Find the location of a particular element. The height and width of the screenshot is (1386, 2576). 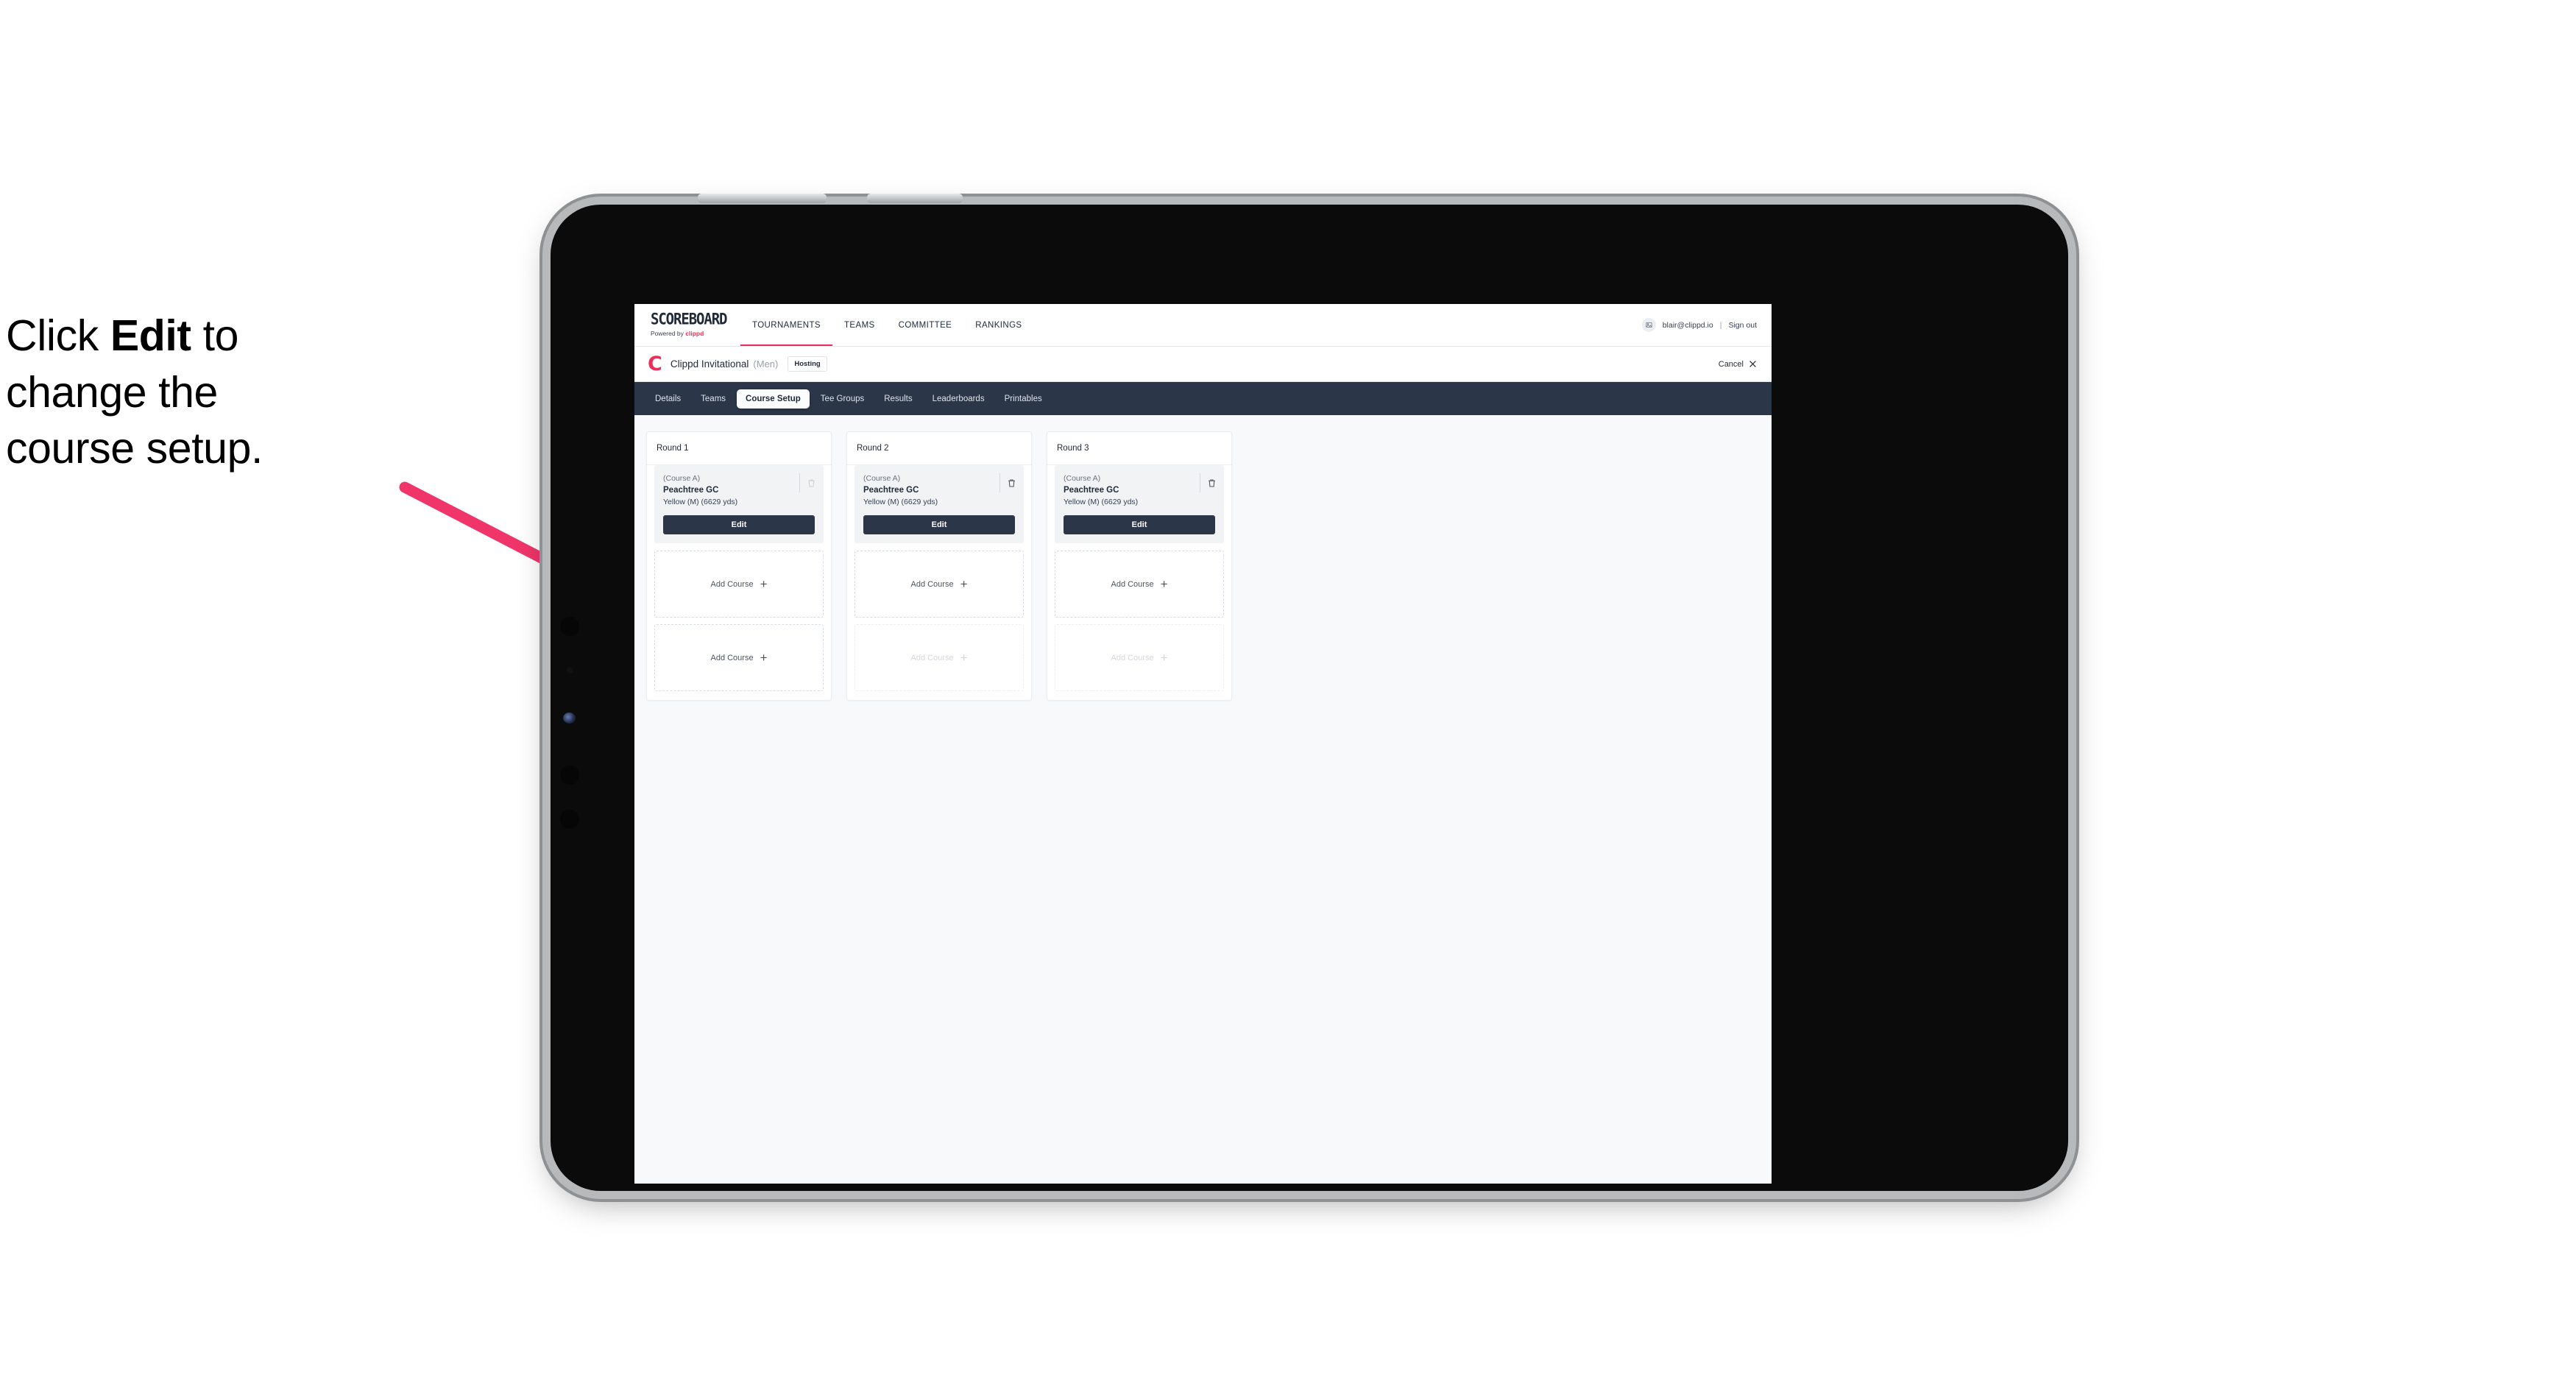

nav-item-tournaments: TOURNAMENTS is located at coordinates (786, 325).